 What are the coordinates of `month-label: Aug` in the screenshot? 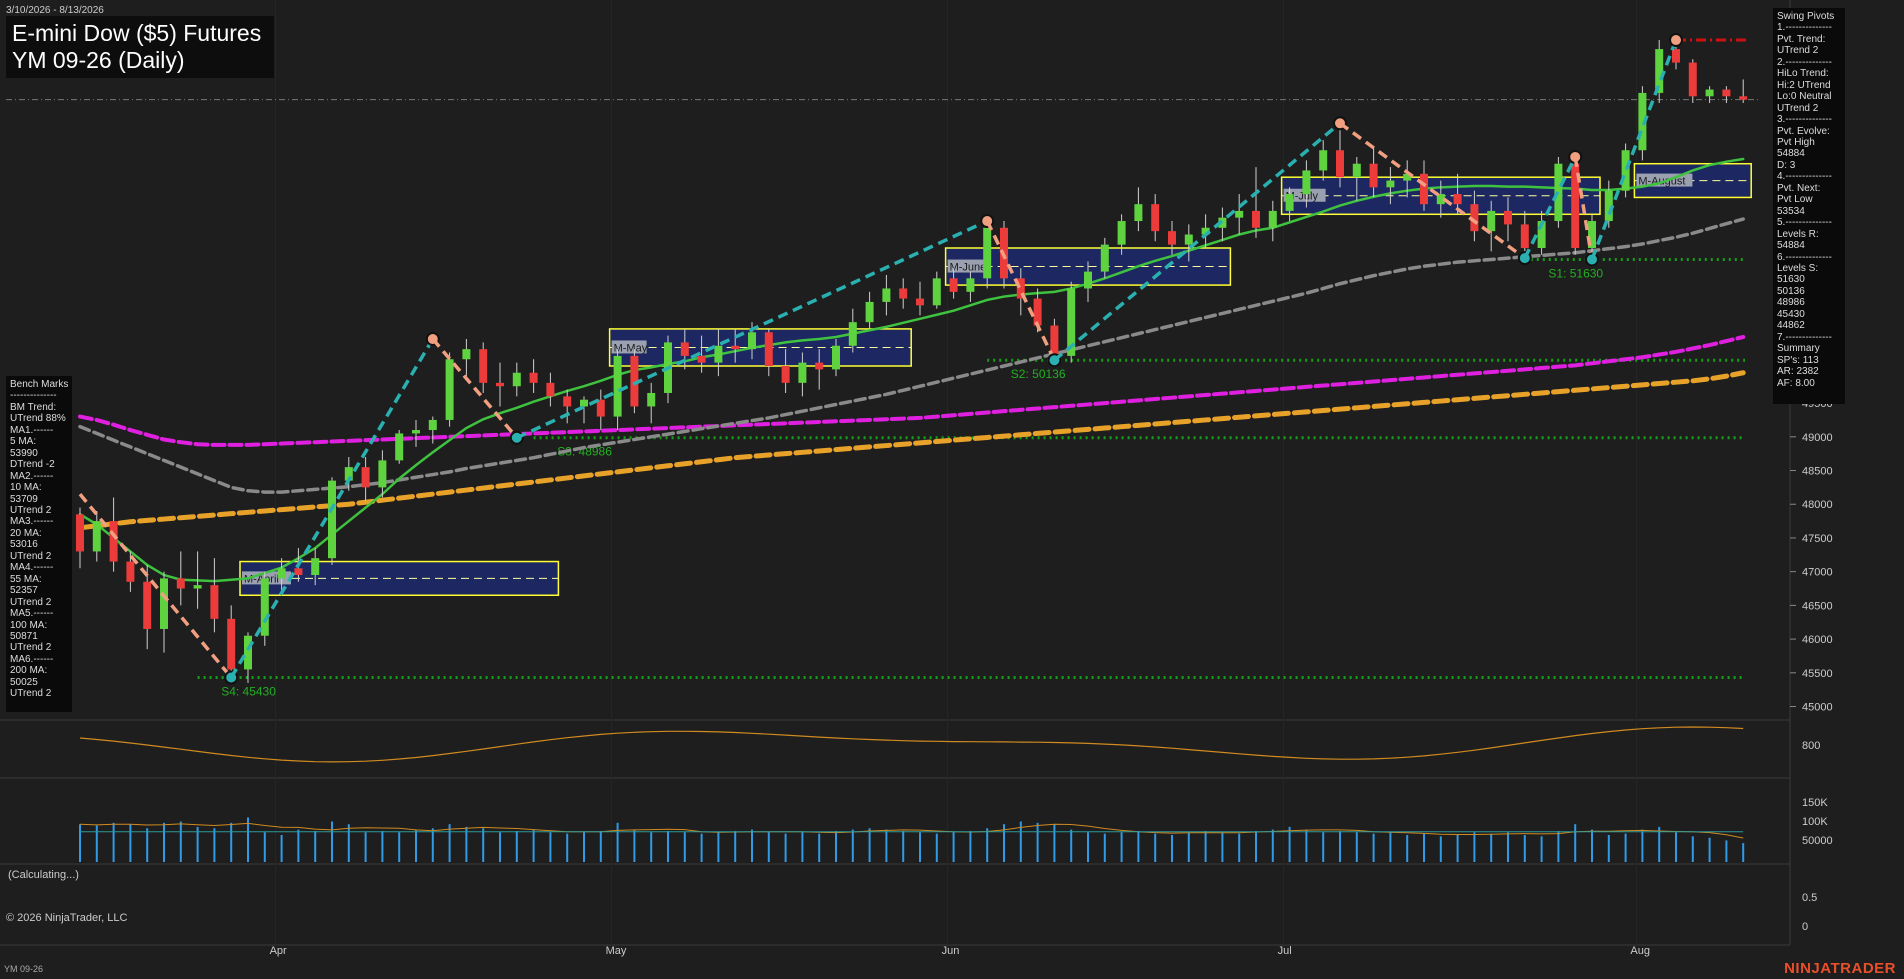 It's located at (1640, 951).